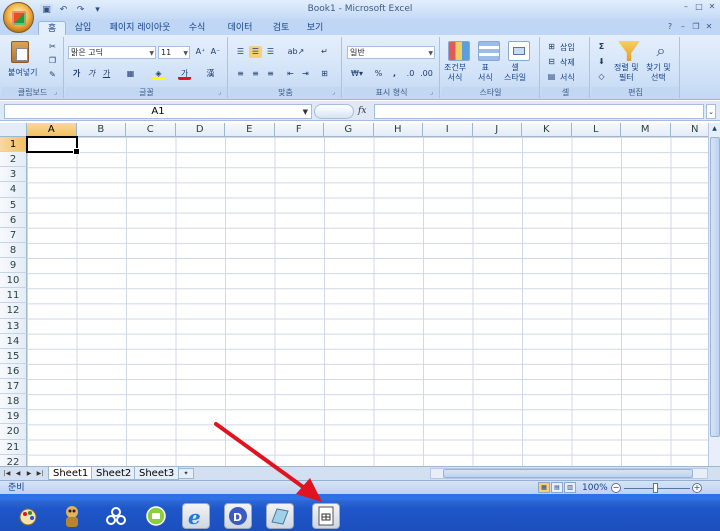  I want to click on number-launcher-icon: ⌟, so click(434, 93).